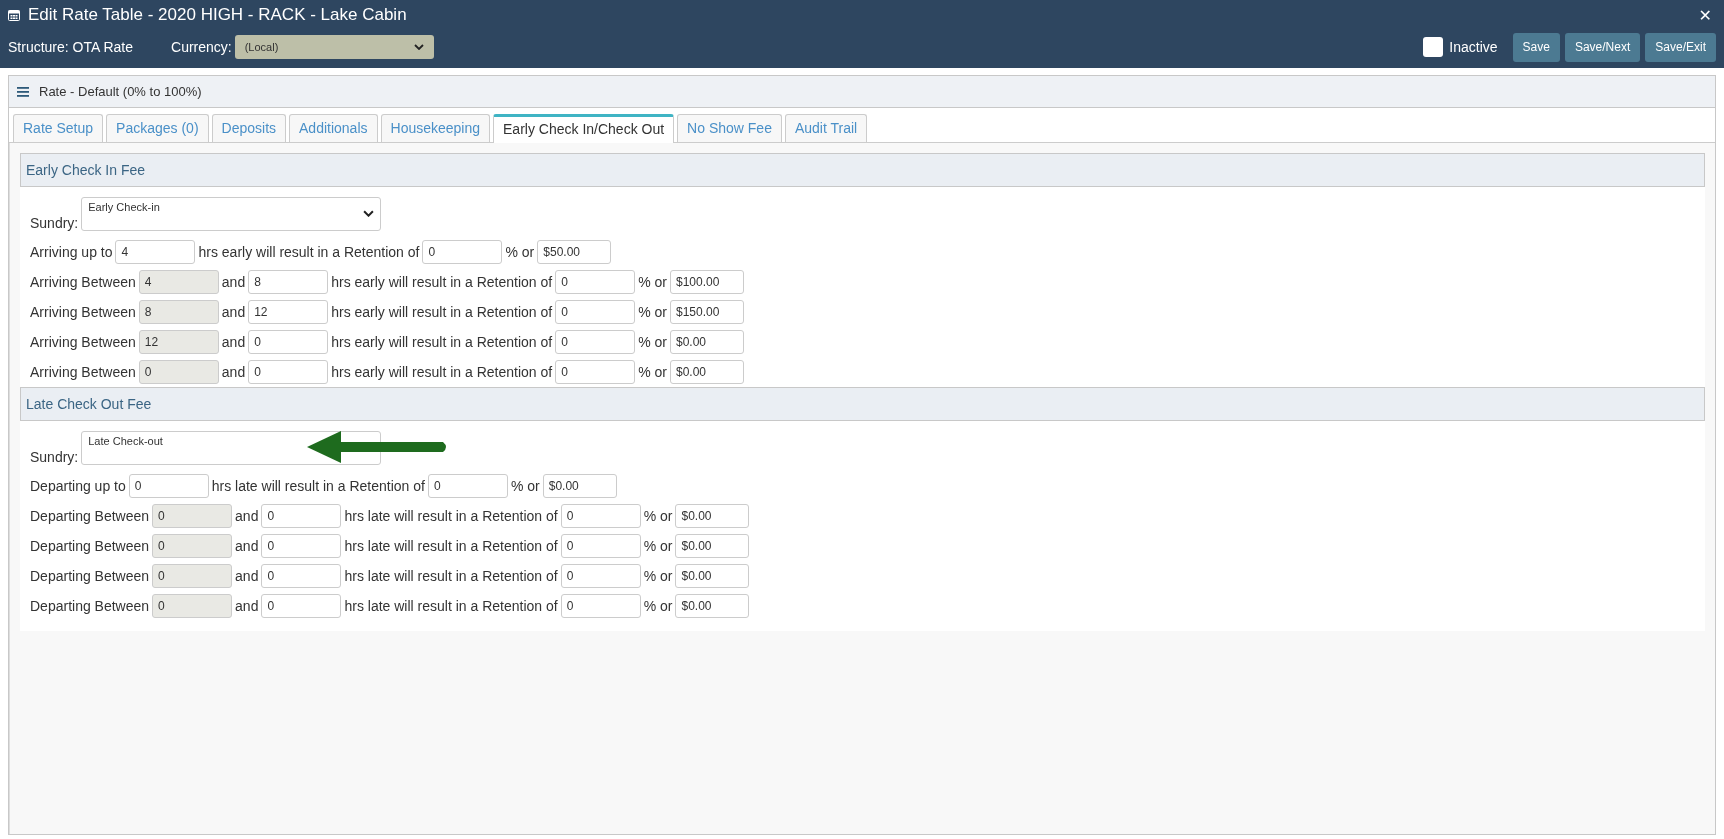 The height and width of the screenshot is (839, 1724). I want to click on hours-field: 0, so click(168, 486).